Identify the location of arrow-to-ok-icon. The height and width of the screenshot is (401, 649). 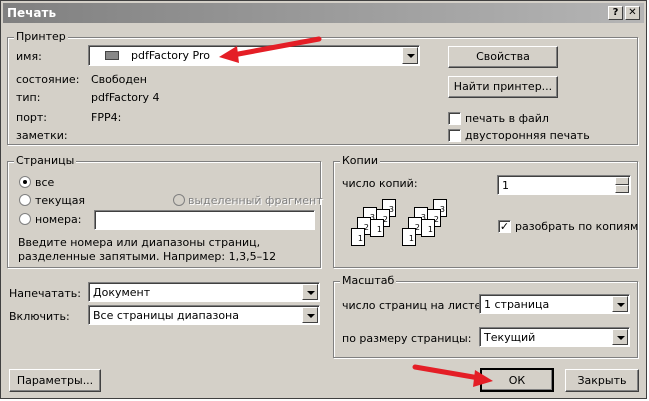
(452, 375).